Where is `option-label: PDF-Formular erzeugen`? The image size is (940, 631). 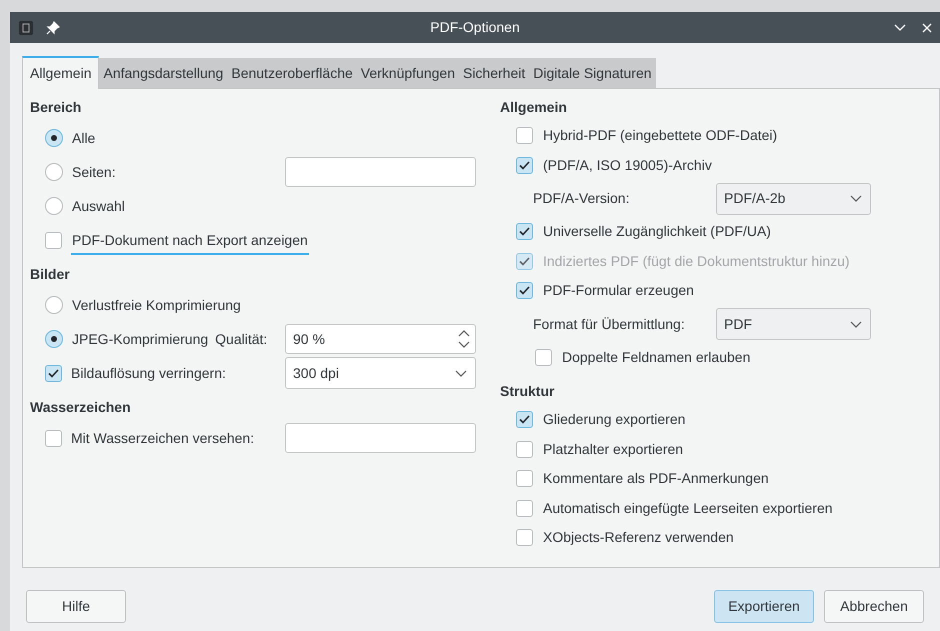 option-label: PDF-Formular erzeugen is located at coordinates (618, 290).